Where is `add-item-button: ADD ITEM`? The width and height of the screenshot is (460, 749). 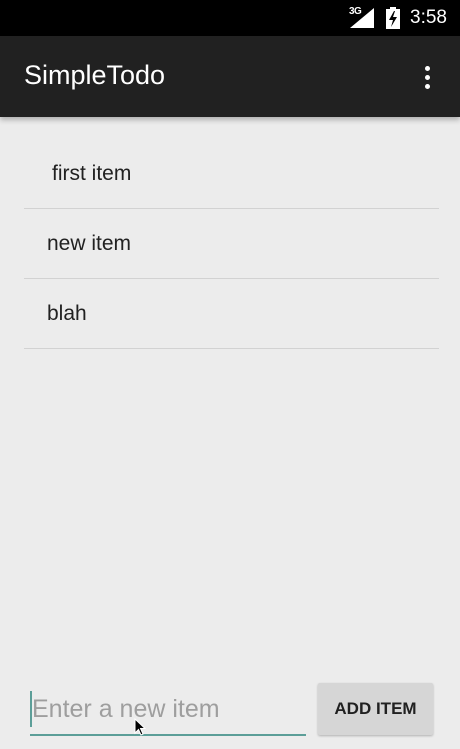
add-item-button: ADD ITEM is located at coordinates (375, 709).